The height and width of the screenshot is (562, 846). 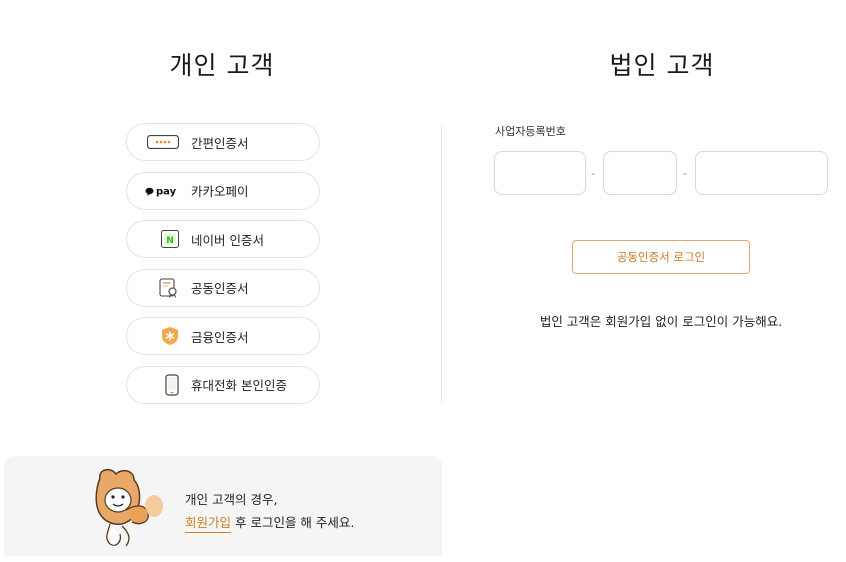 I want to click on joint-cert-button: 공동인증서, so click(x=223, y=287).